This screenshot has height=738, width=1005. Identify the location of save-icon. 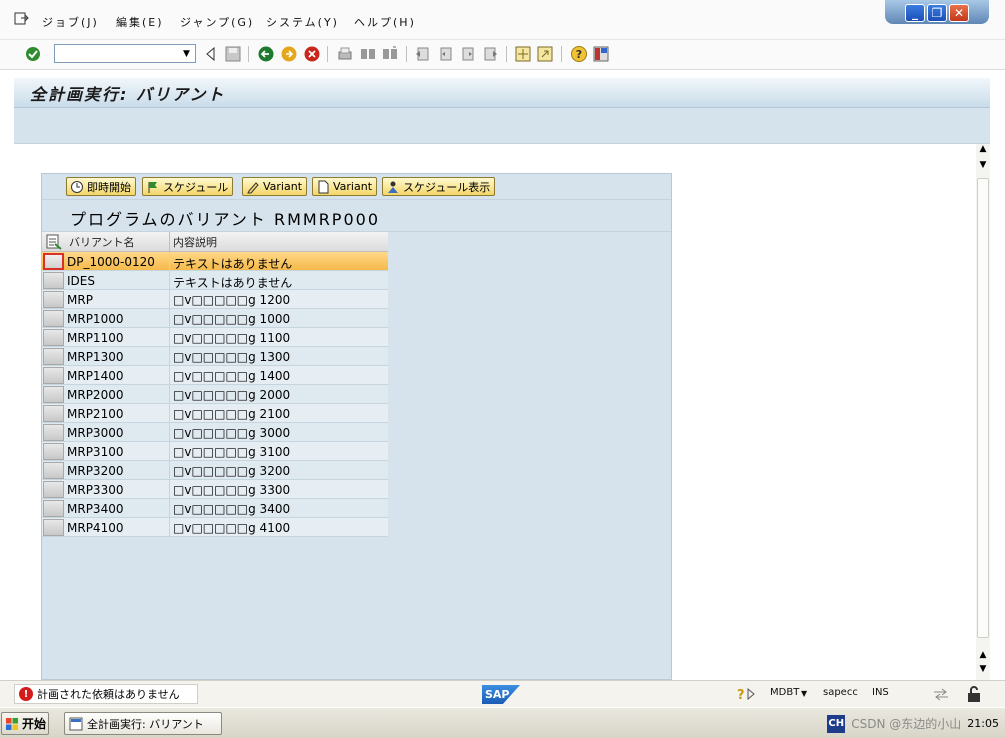
(233, 54).